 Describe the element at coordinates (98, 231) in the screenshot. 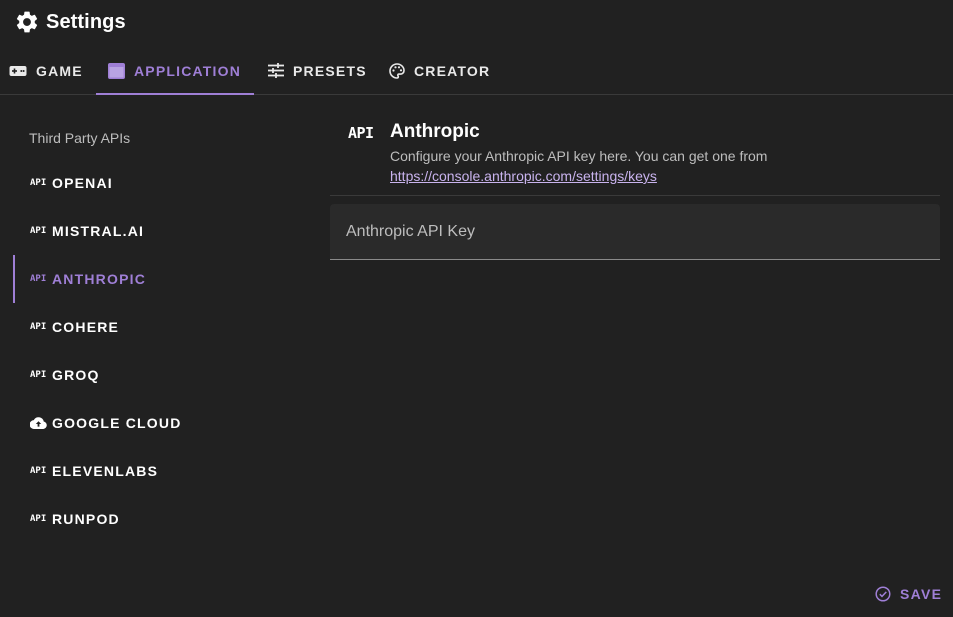

I see `sidebar-item-label: MISTRAL.AI` at that location.